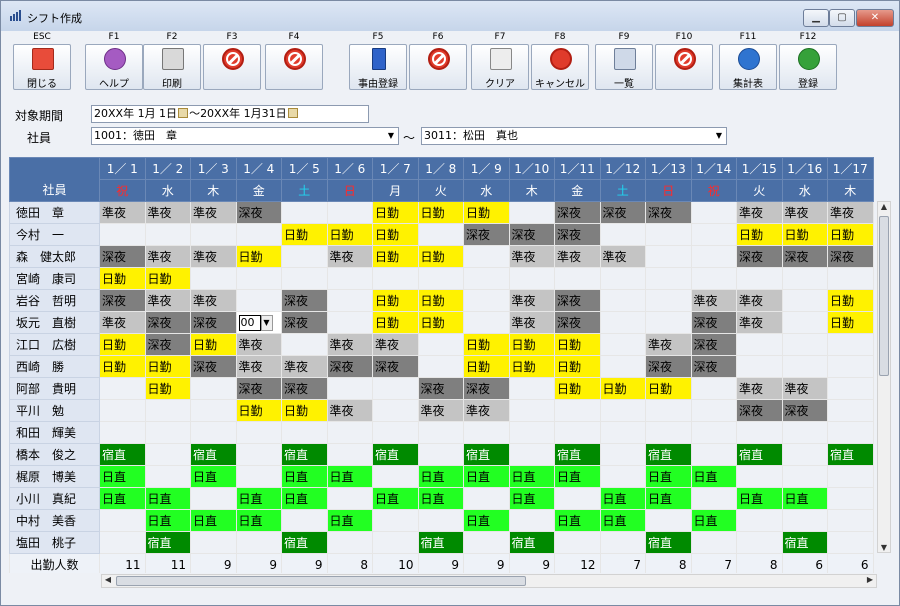  What do you see at coordinates (54, 410) in the screenshot?
I see `employee-name: 平川 勉` at bounding box center [54, 410].